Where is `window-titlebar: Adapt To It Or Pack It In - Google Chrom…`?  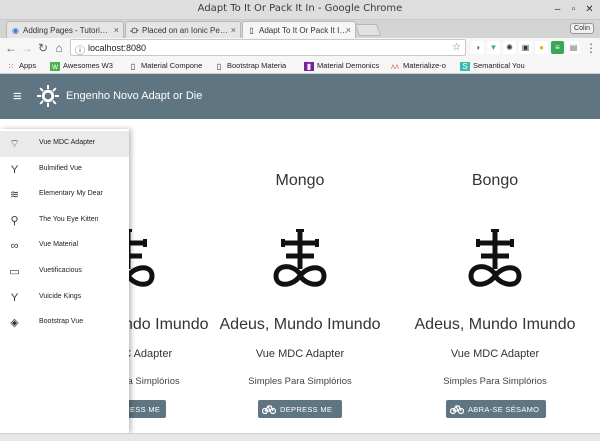 window-titlebar: Adapt To It Or Pack It In - Google Chrom… is located at coordinates (300, 10).